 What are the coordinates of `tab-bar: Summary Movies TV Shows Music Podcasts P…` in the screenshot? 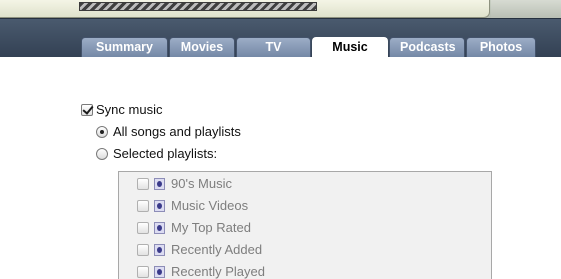 It's located at (309, 55).